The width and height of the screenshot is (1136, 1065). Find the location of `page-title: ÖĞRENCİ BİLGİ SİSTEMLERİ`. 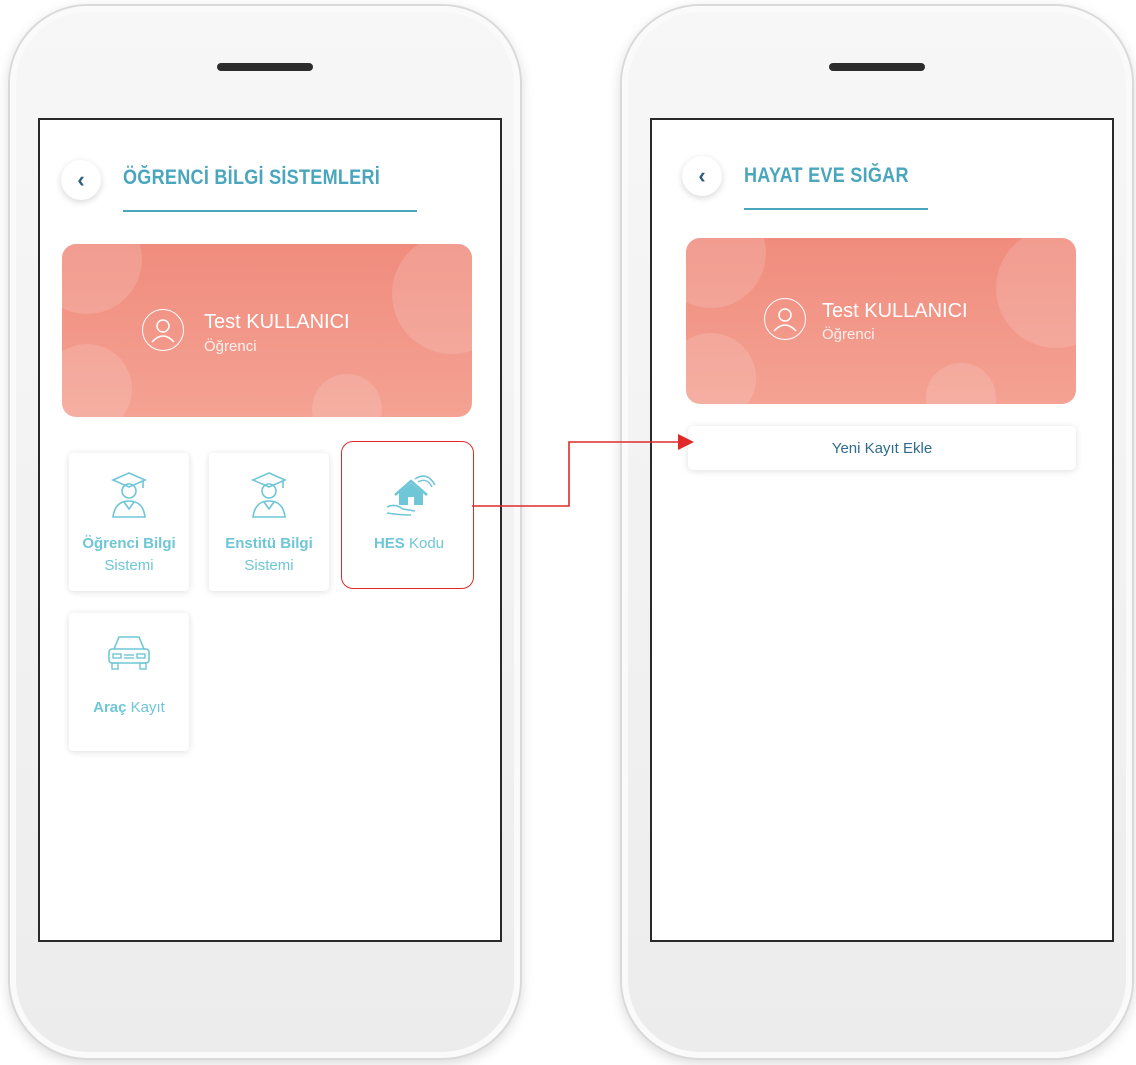

page-title: ÖĞRENCİ BİLGİ SİSTEMLERİ is located at coordinates (252, 177).